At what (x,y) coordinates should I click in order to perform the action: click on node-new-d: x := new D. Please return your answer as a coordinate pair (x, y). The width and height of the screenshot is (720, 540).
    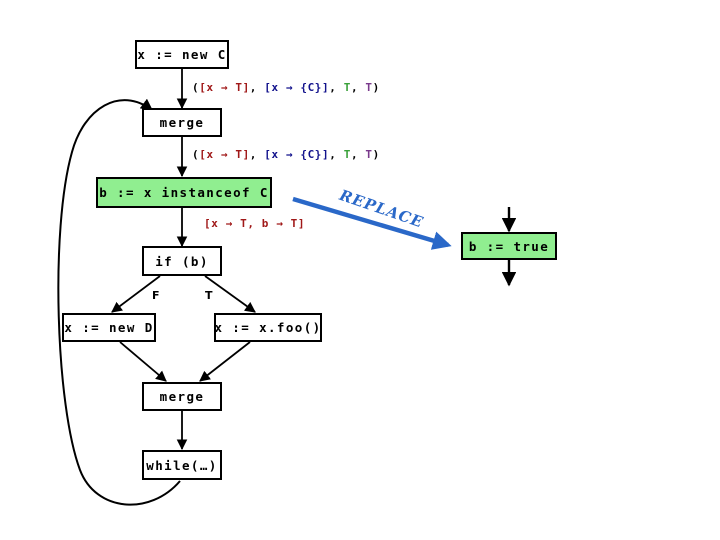
    Looking at the image, I should click on (109, 327).